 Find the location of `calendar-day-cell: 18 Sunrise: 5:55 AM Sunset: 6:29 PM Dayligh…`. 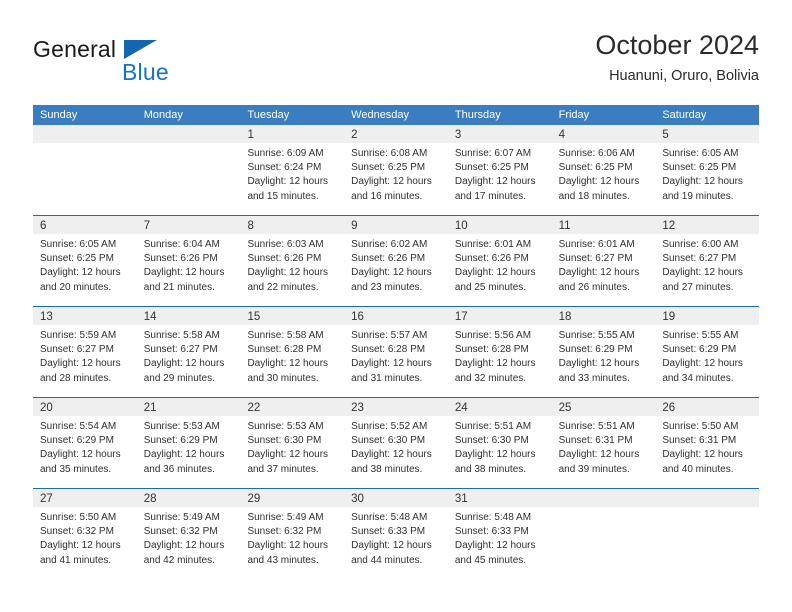

calendar-day-cell: 18 Sunrise: 5:55 AM Sunset: 6:29 PM Dayligh… is located at coordinates (603, 352).